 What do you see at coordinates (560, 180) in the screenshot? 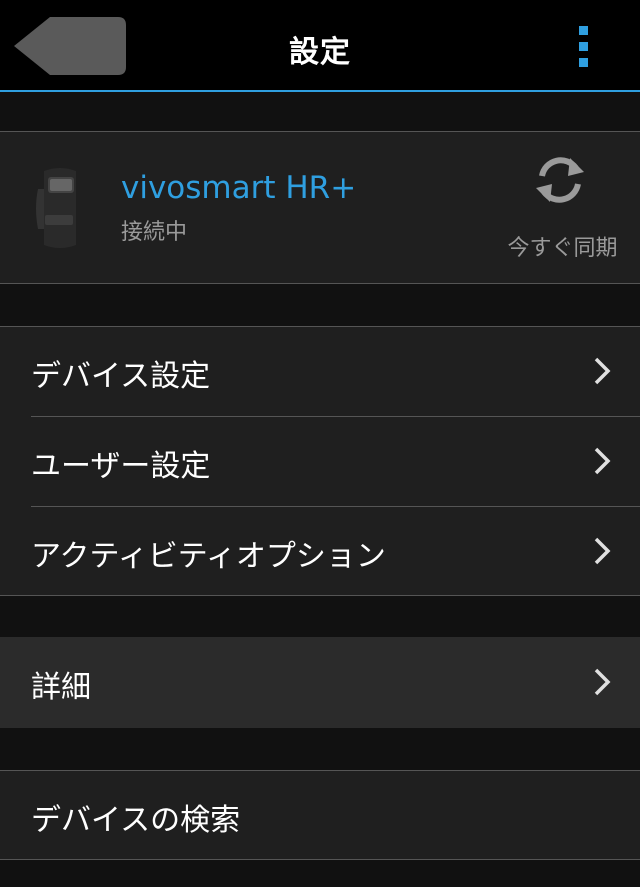
I see `sync-icon` at bounding box center [560, 180].